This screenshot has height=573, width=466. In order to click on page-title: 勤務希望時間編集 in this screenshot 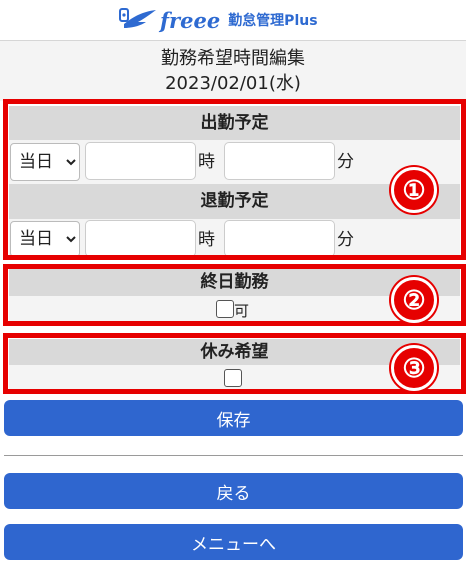, I will do `click(233, 58)`.